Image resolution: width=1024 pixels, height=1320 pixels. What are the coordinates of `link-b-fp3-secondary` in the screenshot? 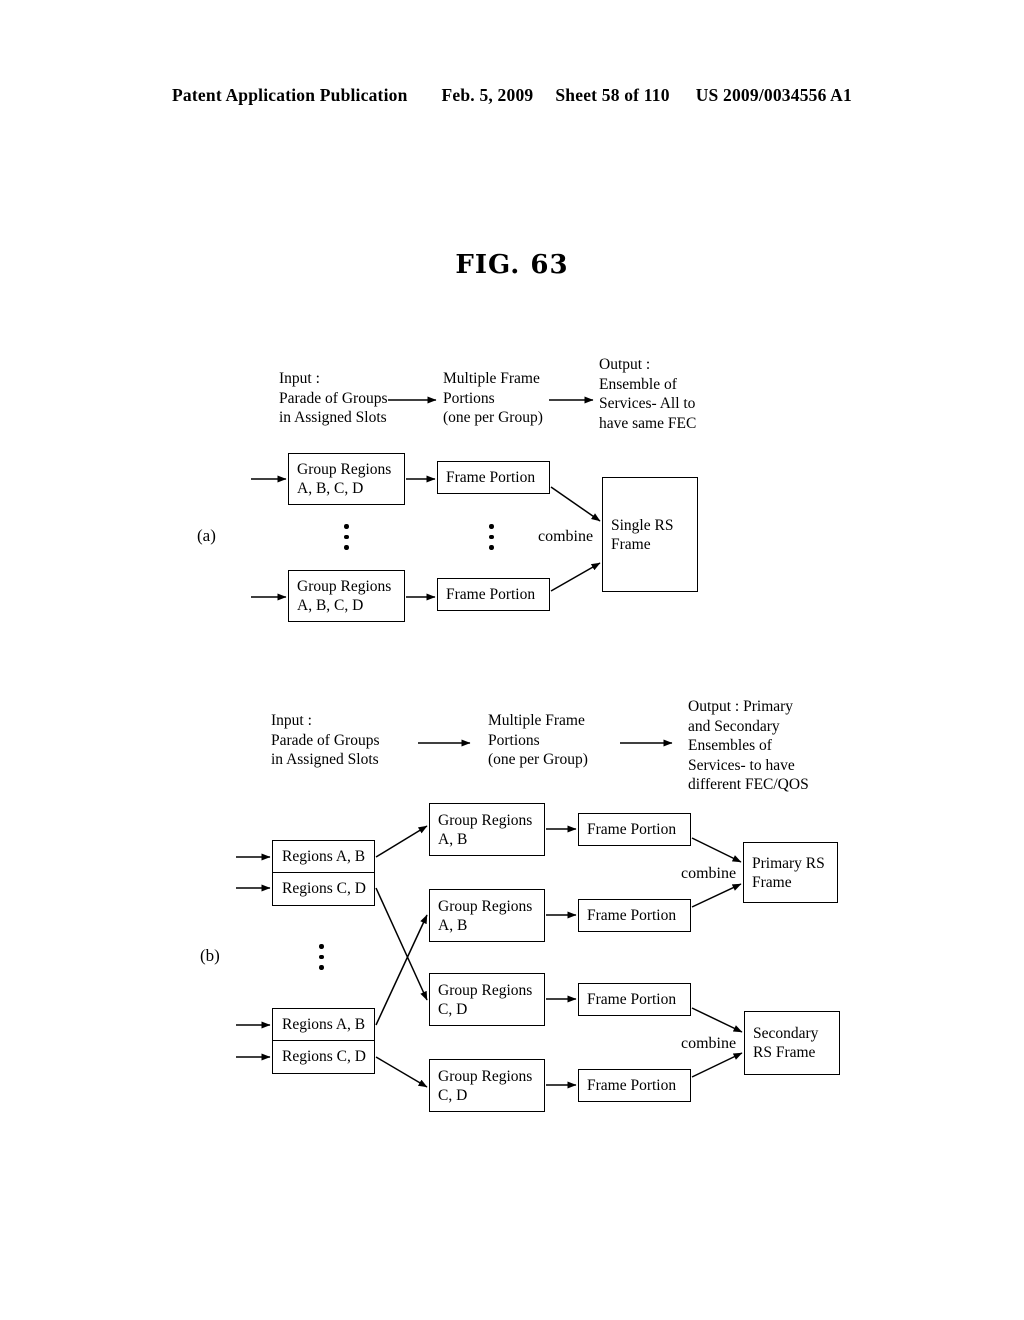 It's located at (717, 1020).